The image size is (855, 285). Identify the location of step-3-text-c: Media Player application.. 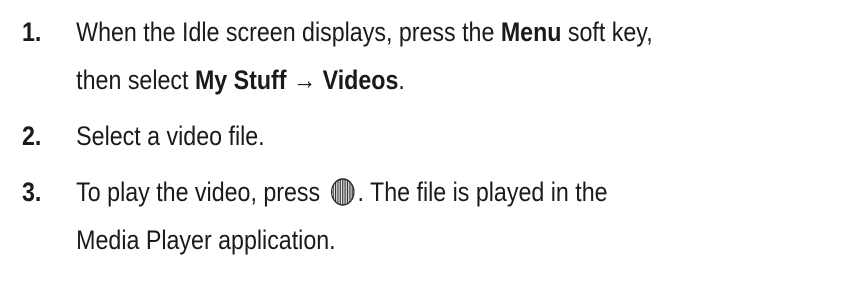
(206, 240).